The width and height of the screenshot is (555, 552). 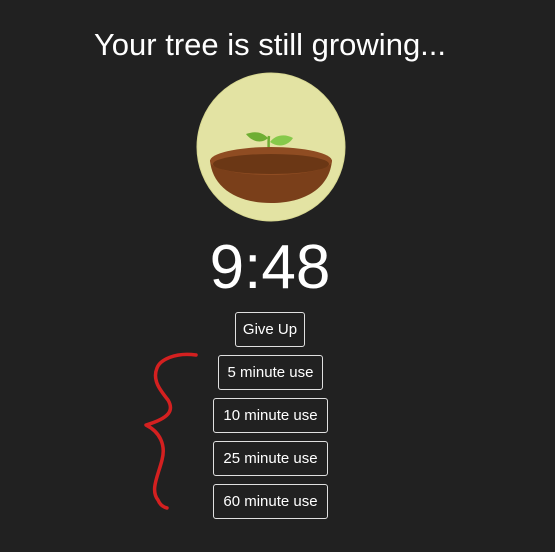 What do you see at coordinates (270, 267) in the screenshot?
I see `countdown-timer: 9:48` at bounding box center [270, 267].